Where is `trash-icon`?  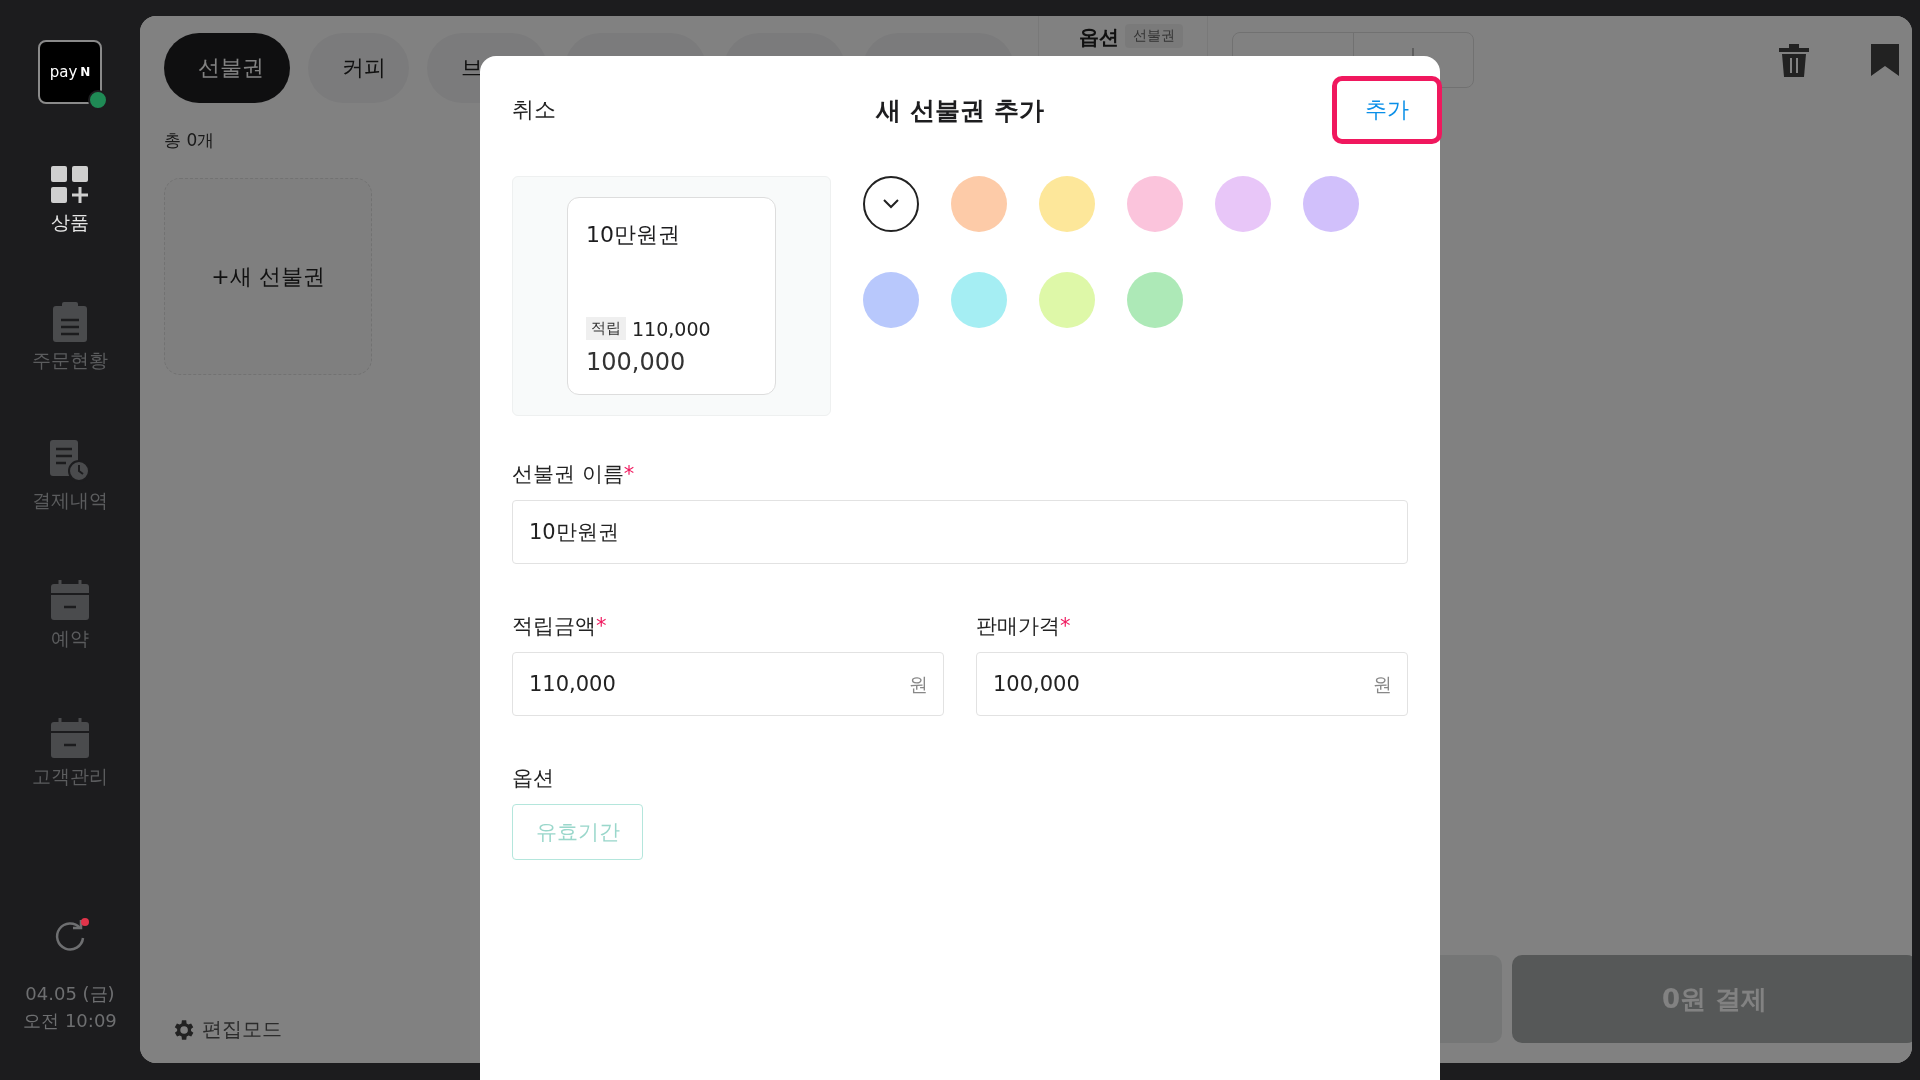
trash-icon is located at coordinates (1794, 60).